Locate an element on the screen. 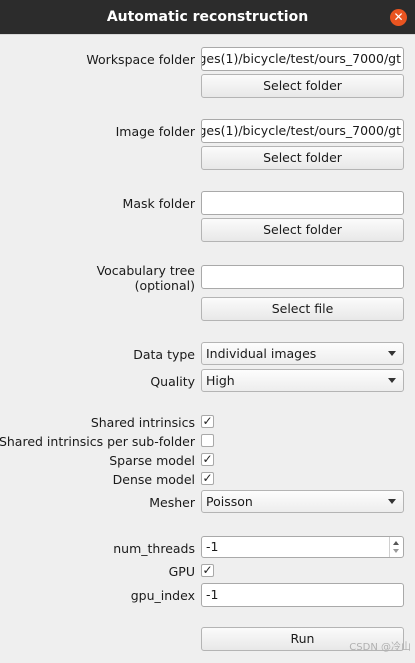  title-bar: Automatic reconstruction ✕ is located at coordinates (207, 17).